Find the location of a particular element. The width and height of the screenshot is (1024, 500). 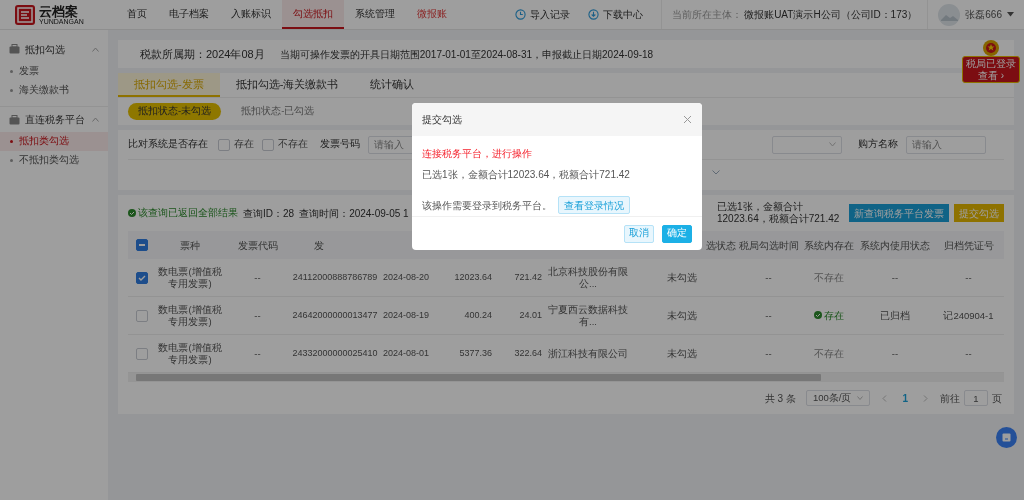

table-cell: 721.42 is located at coordinates (528, 277).